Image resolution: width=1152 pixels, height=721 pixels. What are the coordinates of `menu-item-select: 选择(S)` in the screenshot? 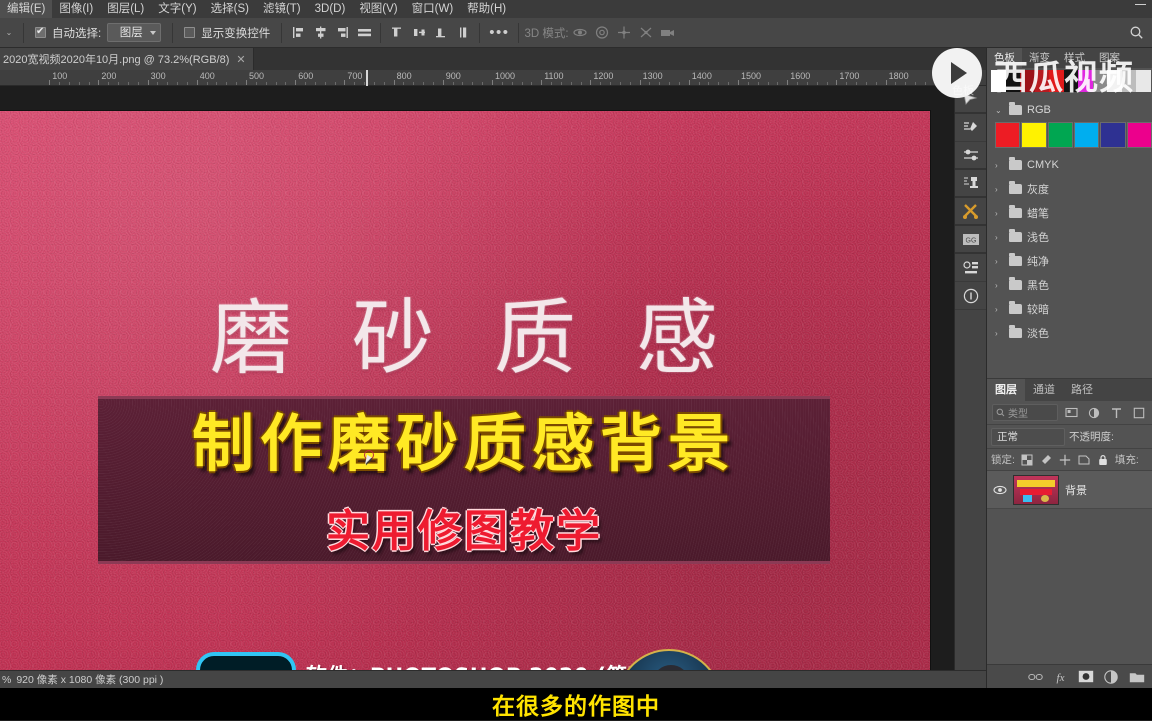 It's located at (230, 9).